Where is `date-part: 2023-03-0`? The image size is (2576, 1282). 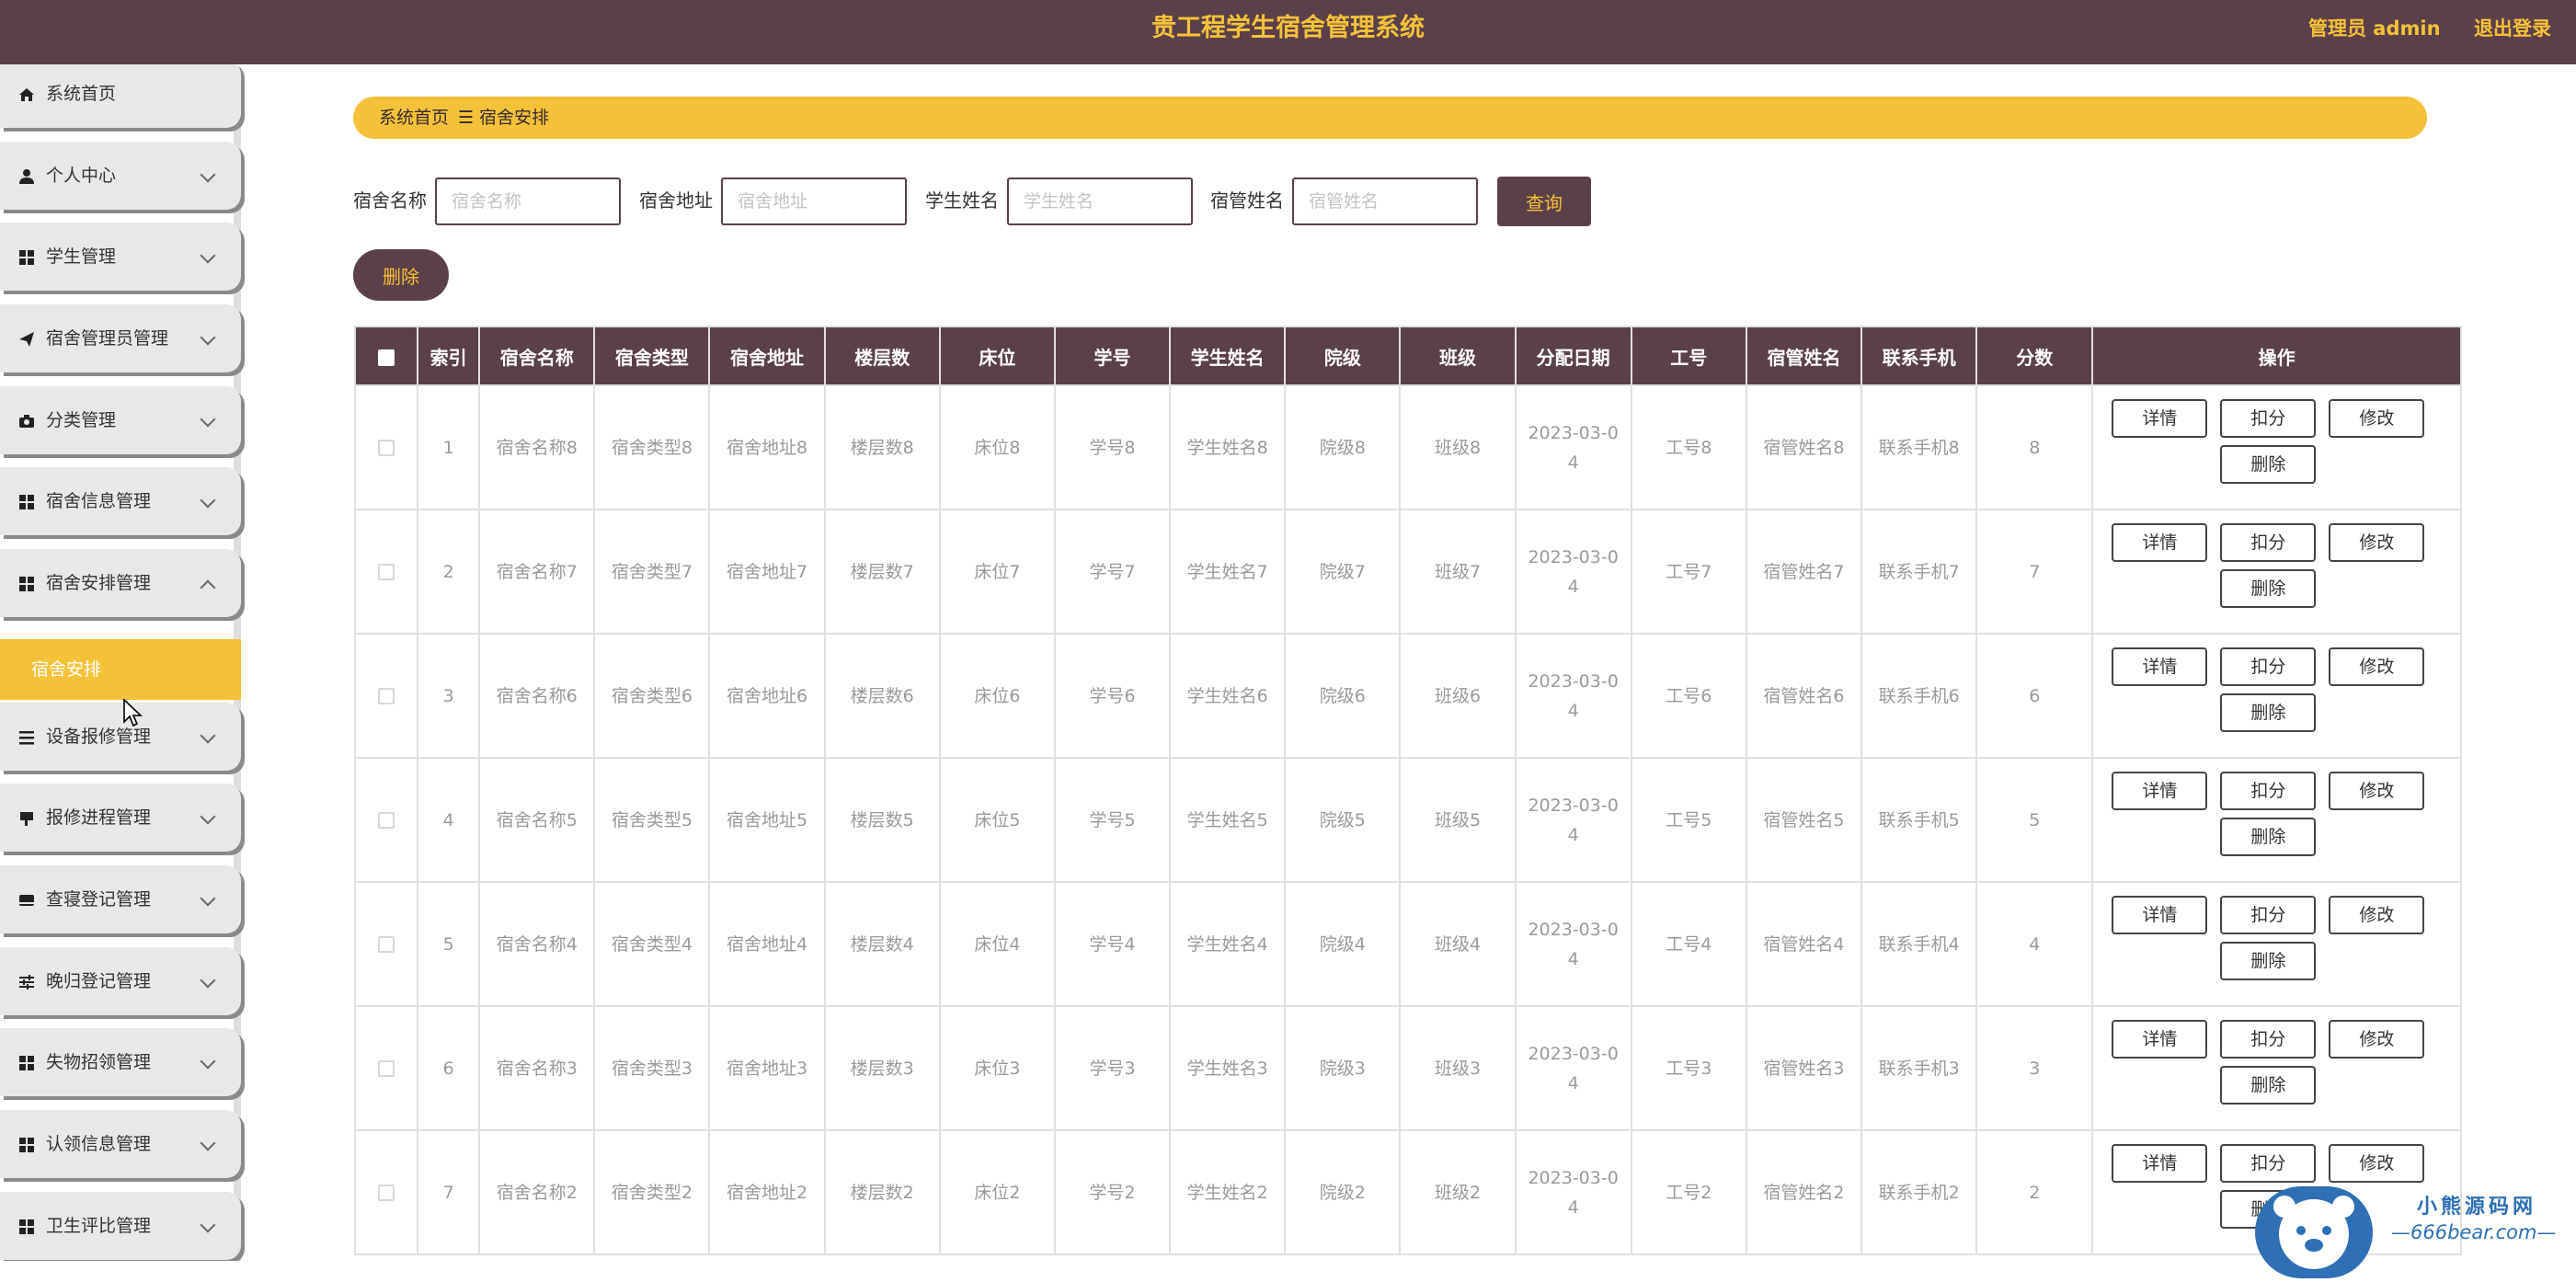
date-part: 2023-03-0 is located at coordinates (1573, 806).